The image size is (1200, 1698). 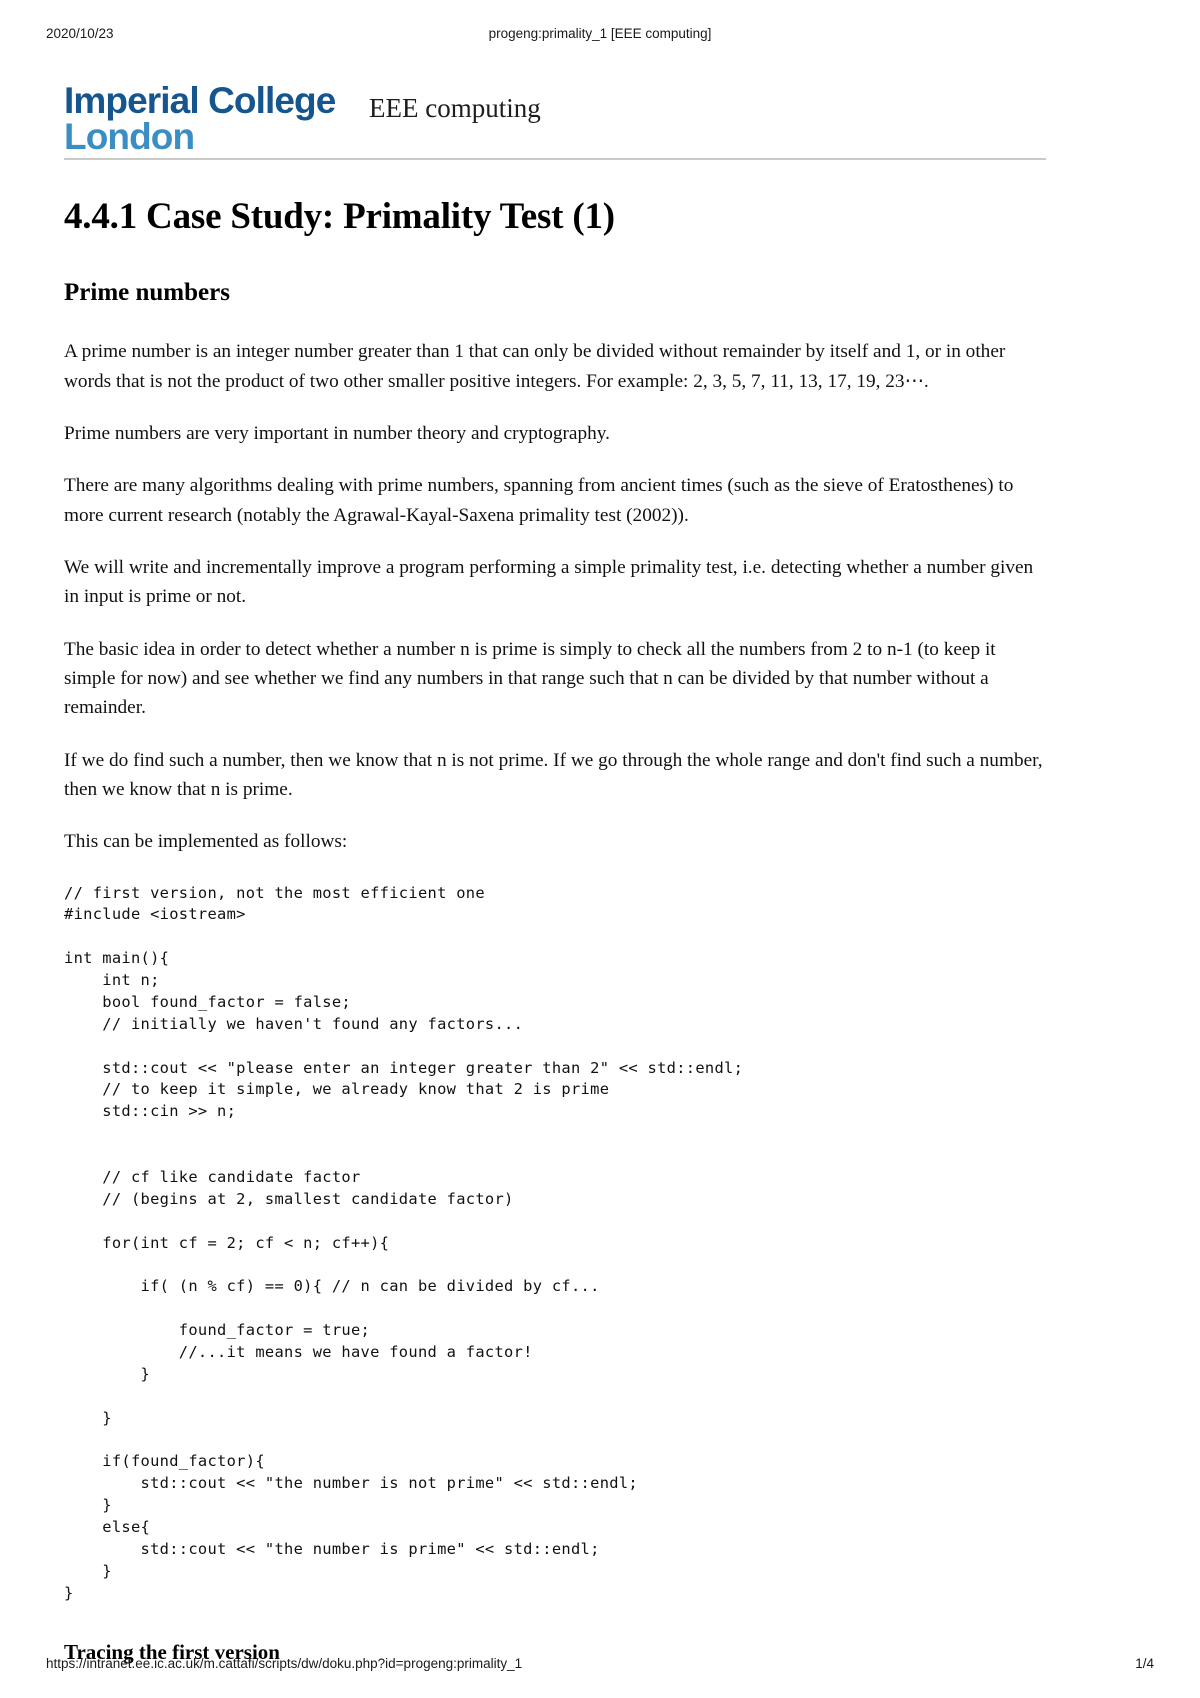 I want to click on page-title: 4.4.1 Case Study: Primality Test (1), so click(x=339, y=216).